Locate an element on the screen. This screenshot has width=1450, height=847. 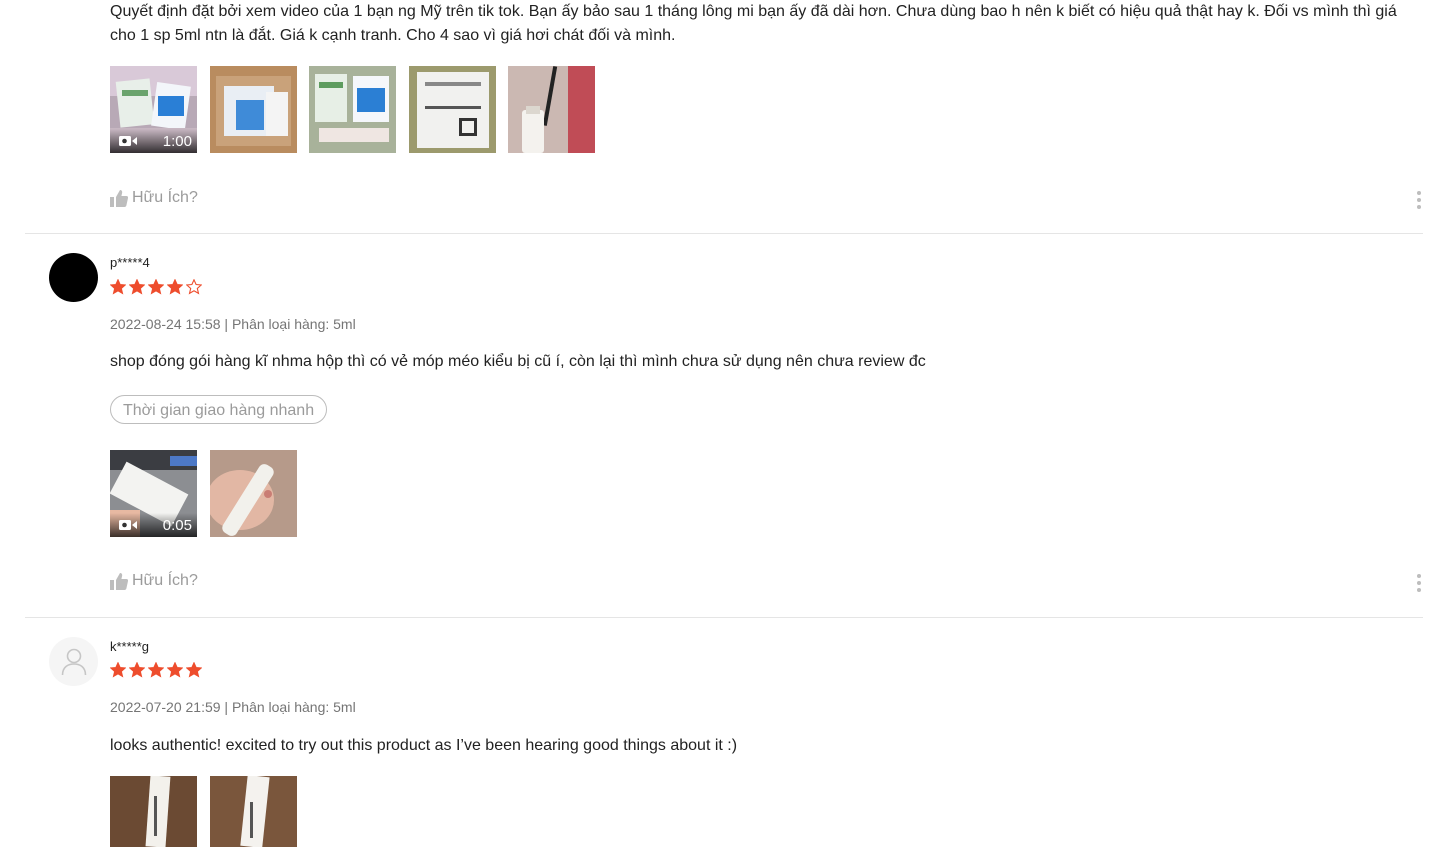
review-video-thumb: 0:05 is located at coordinates (153, 493).